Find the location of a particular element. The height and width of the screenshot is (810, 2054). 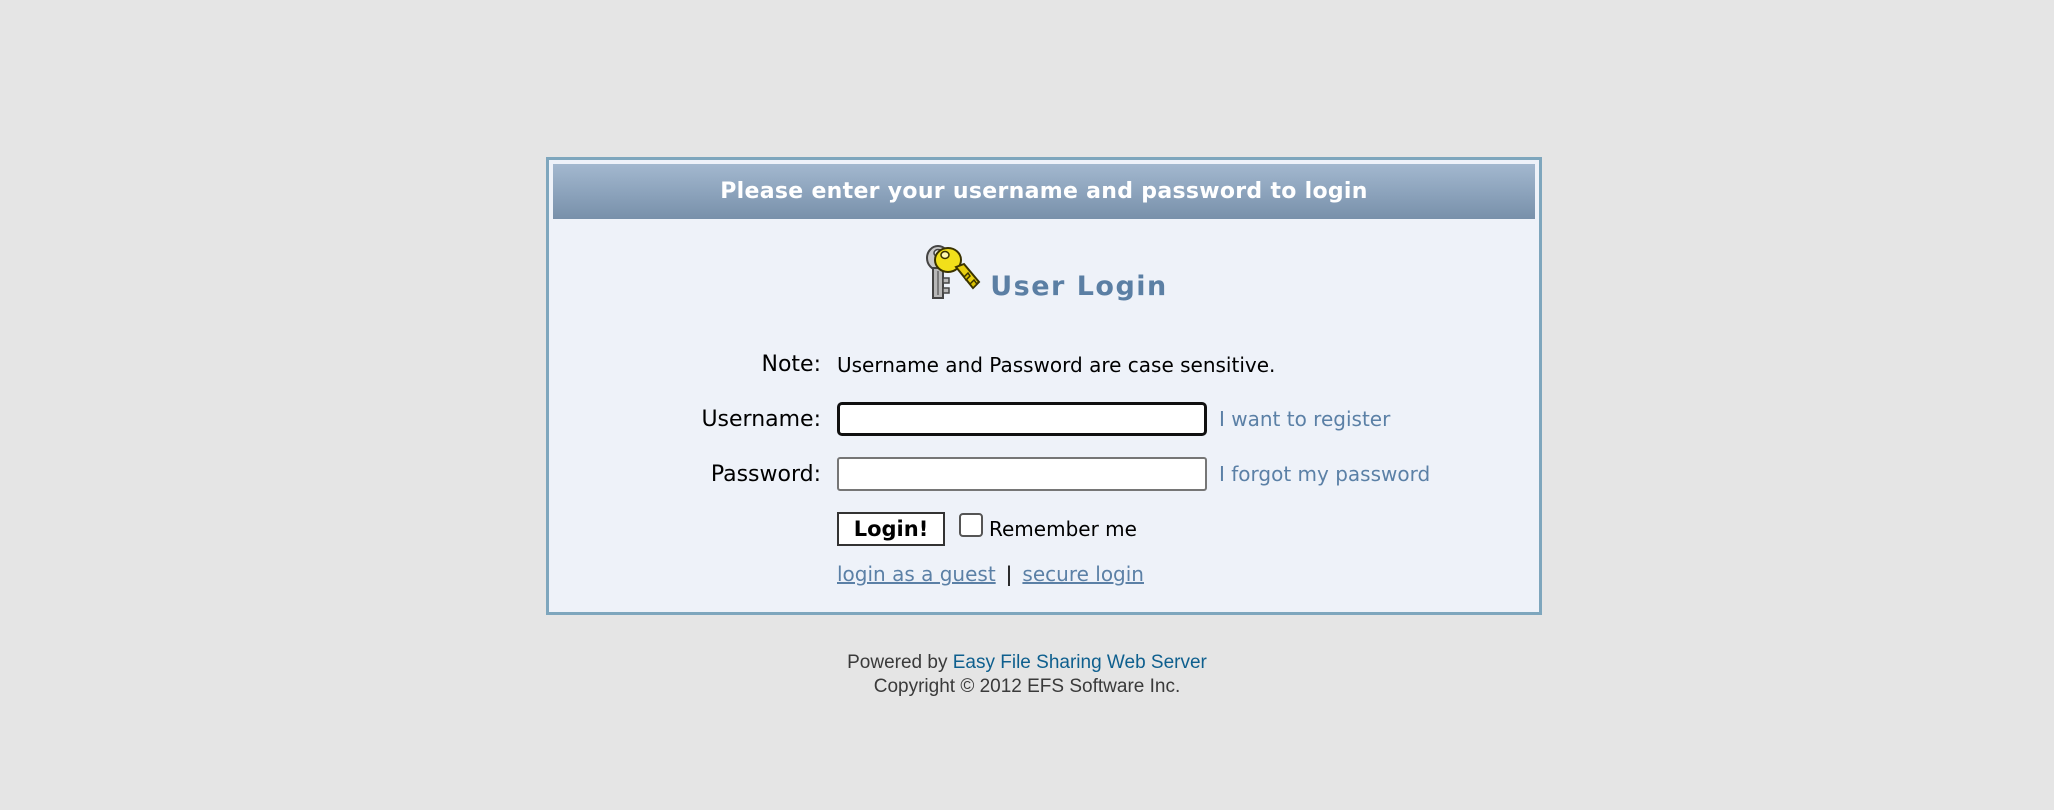

submit-row: Login! Remember me is located at coordinates (1044, 529).